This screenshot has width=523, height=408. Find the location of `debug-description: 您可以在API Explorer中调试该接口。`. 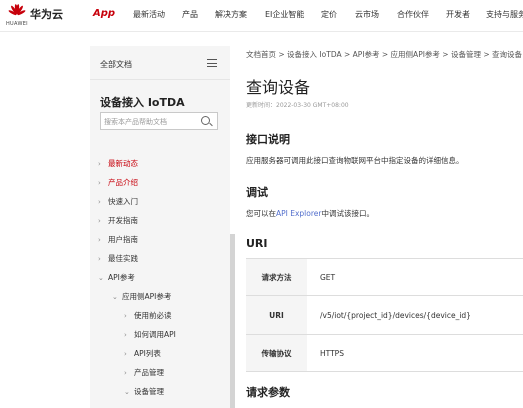

debug-description: 您可以在API Explorer中调试该接口。 is located at coordinates (310, 213).